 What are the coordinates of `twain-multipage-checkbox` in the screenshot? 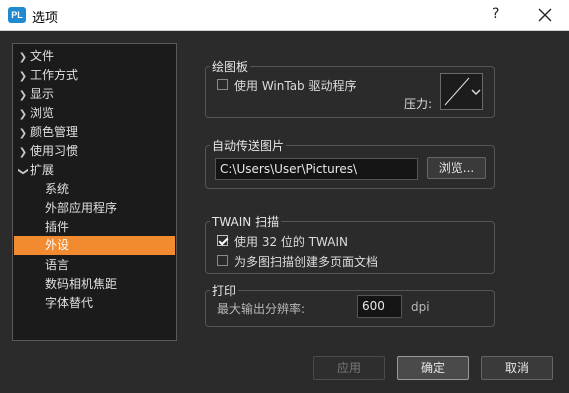 It's located at (222, 260).